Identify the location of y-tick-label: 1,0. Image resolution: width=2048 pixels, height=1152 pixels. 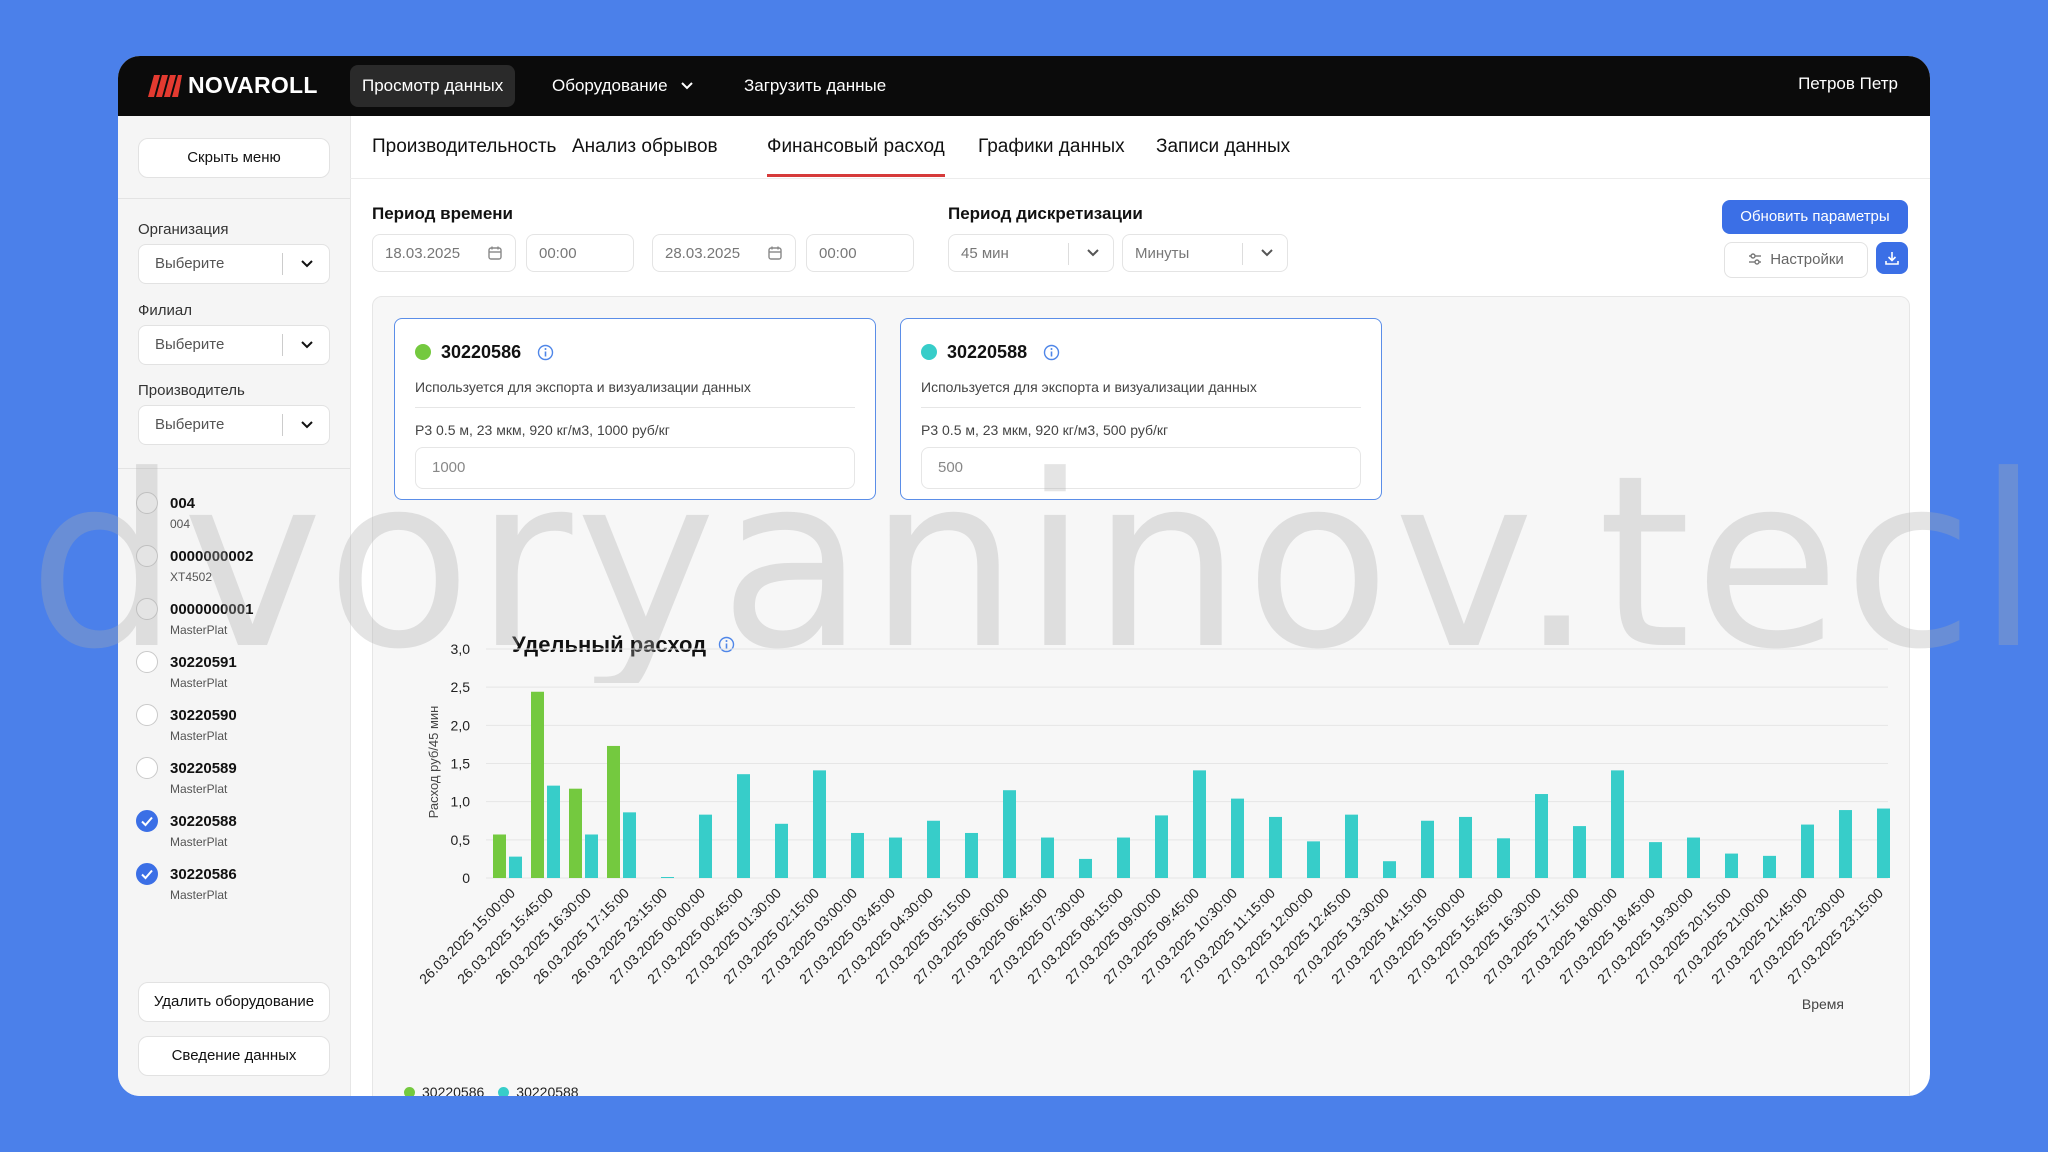
(461, 802).